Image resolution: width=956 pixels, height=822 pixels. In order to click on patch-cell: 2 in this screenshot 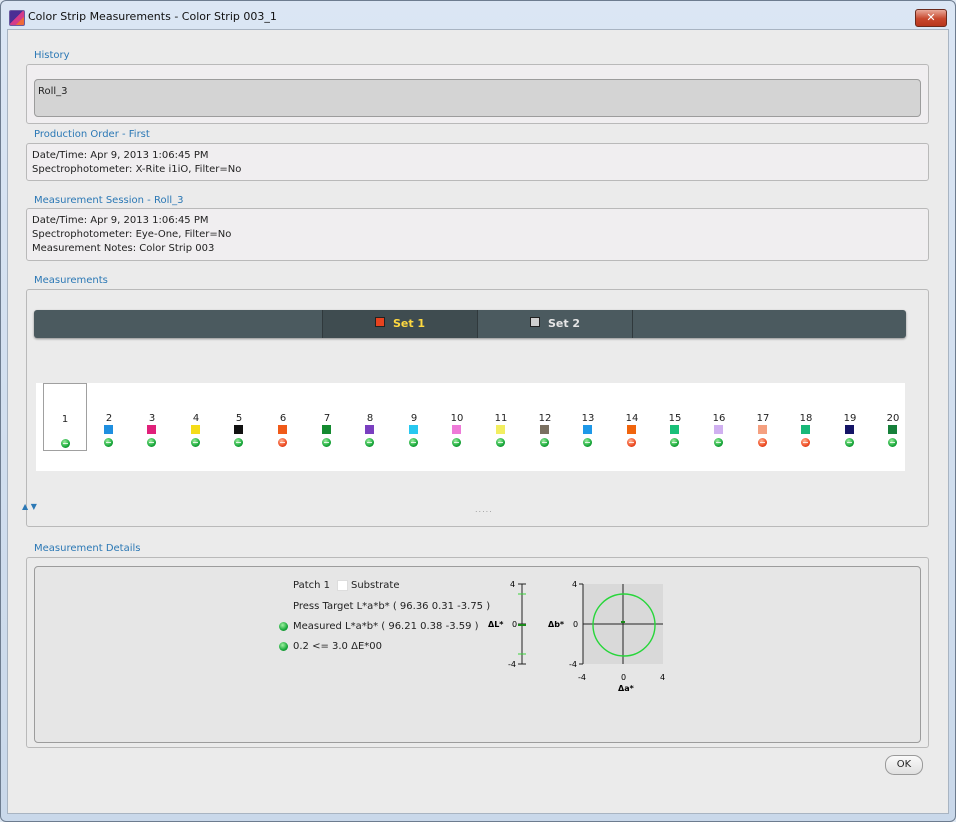, I will do `click(109, 417)`.